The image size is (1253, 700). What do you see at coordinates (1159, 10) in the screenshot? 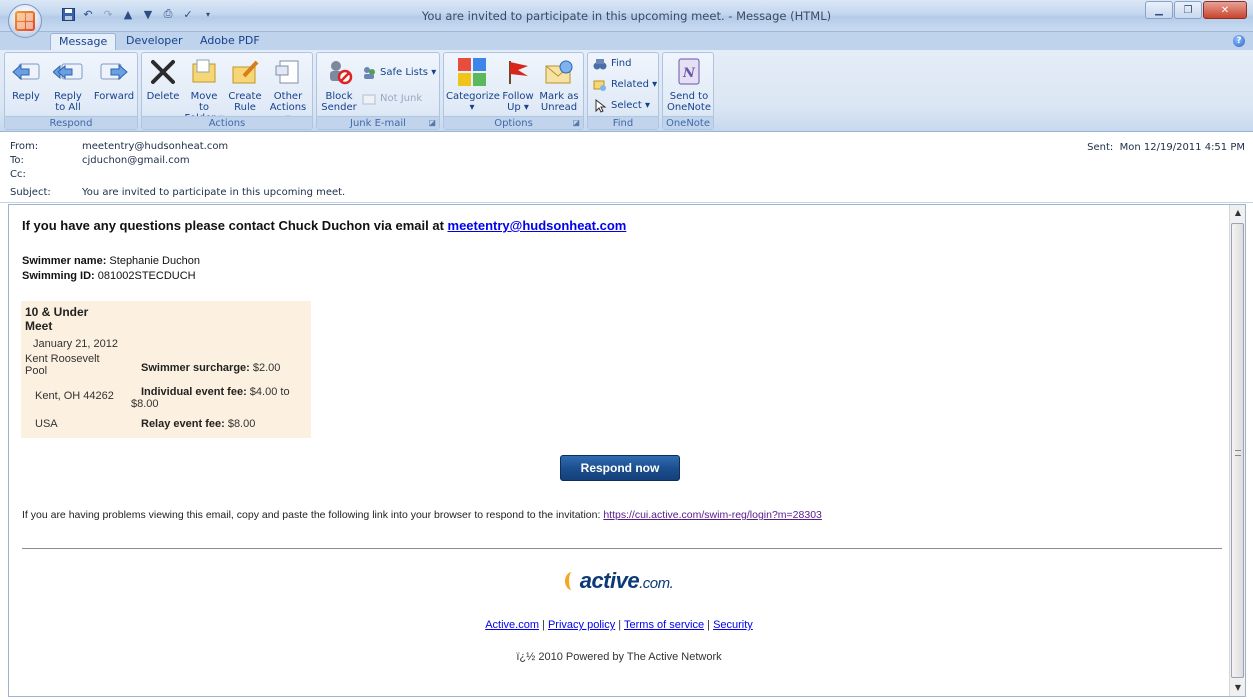
I see `minimize-button: ▁` at bounding box center [1159, 10].